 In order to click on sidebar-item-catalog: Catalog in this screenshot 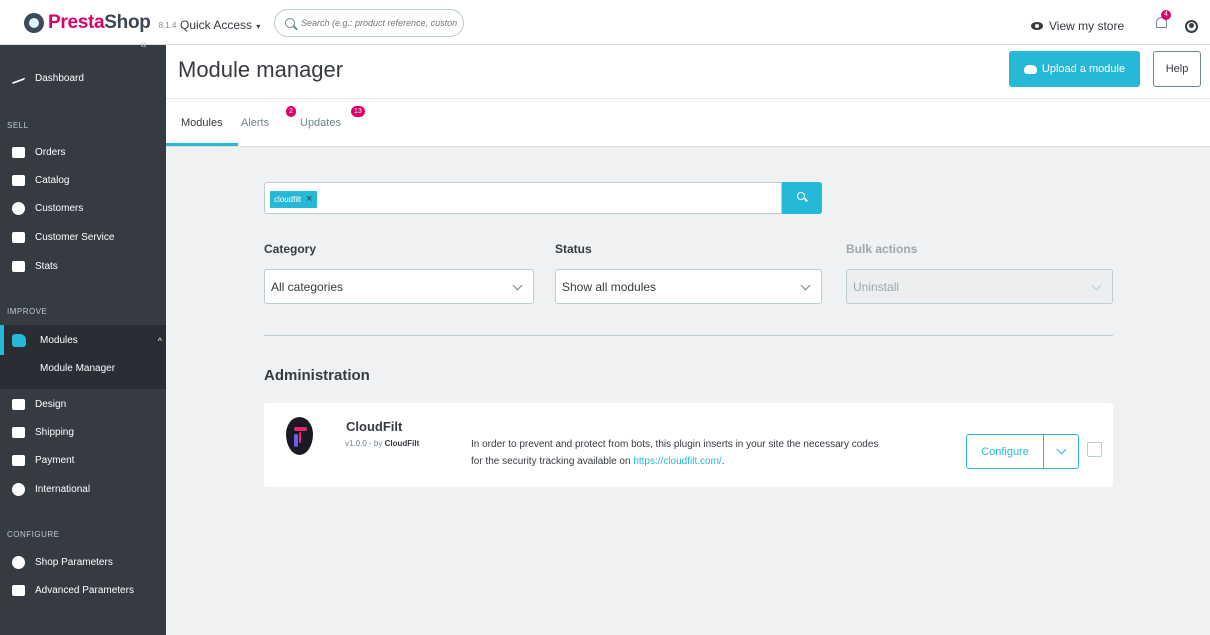, I will do `click(83, 180)`.